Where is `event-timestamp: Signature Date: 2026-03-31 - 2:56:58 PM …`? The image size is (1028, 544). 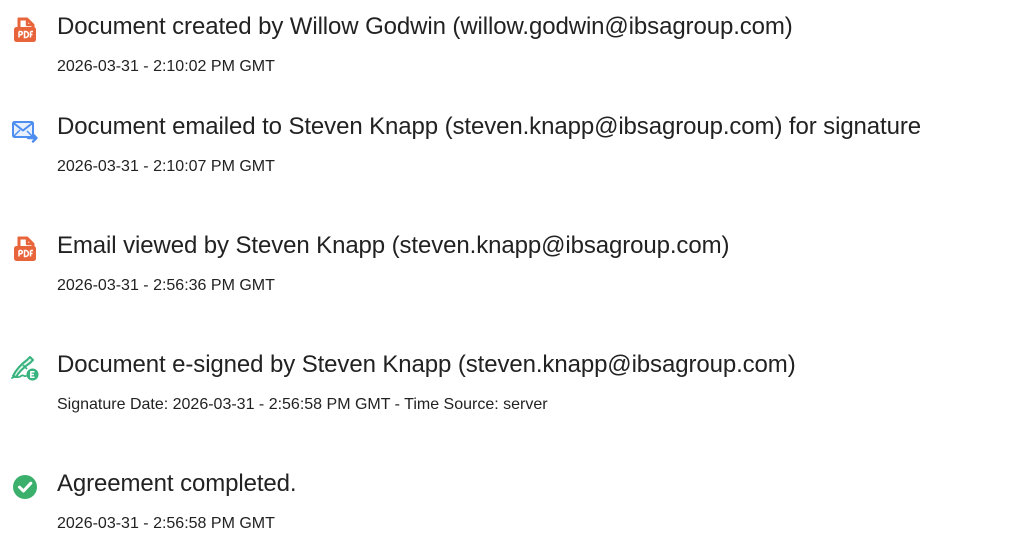
event-timestamp: Signature Date: 2026-03-31 - 2:56:58 PM … is located at coordinates (302, 404).